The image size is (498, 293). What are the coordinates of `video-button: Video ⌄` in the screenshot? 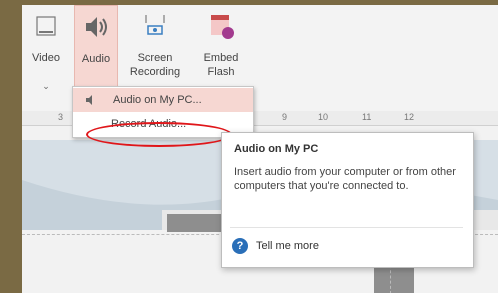 It's located at (46, 55).